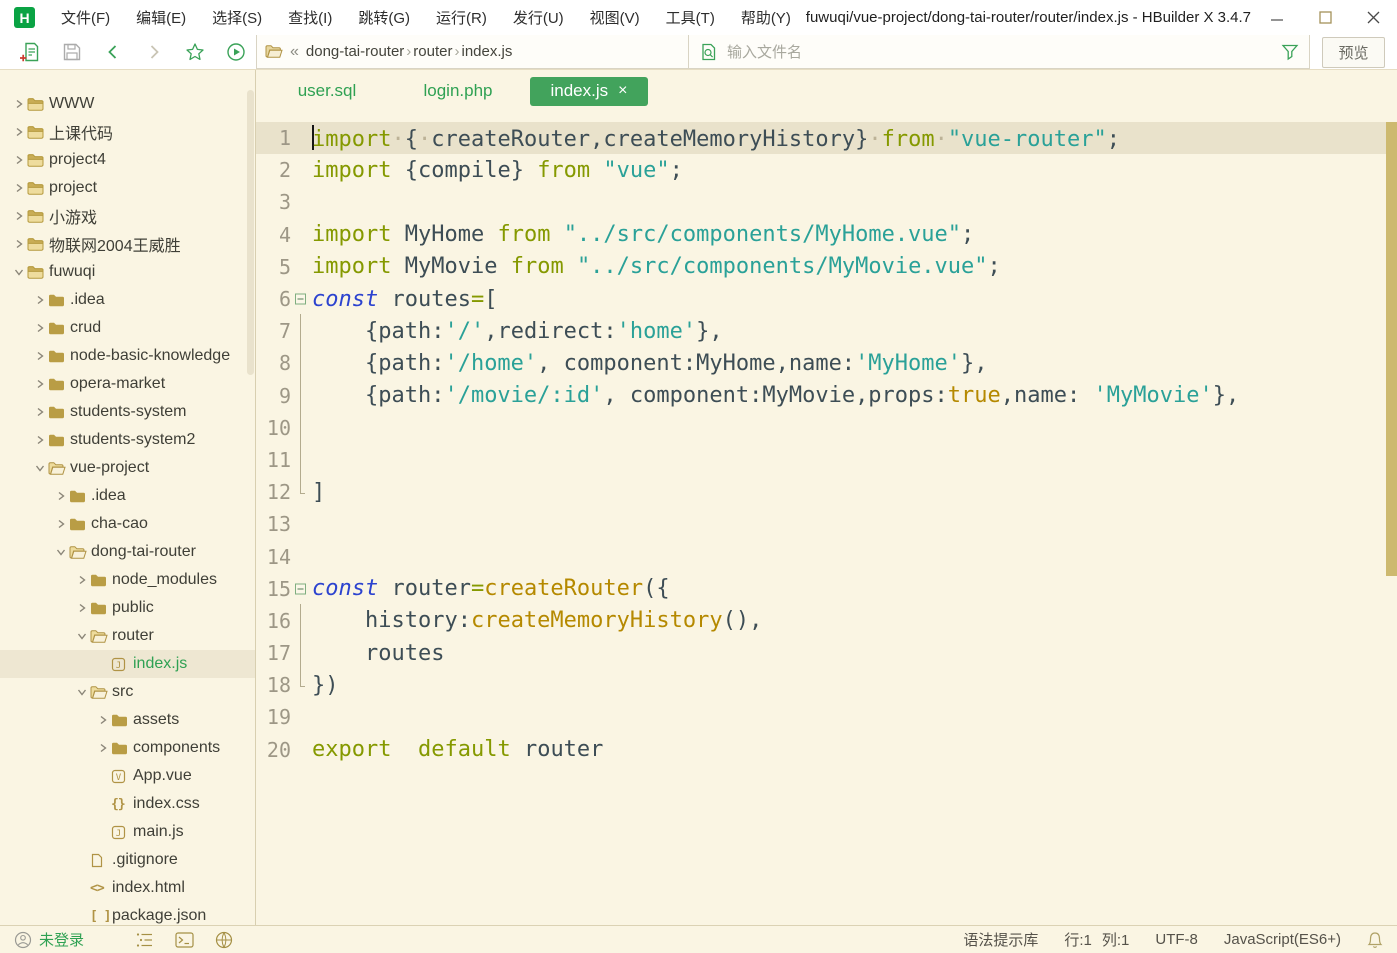 The height and width of the screenshot is (953, 1397). What do you see at coordinates (826, 684) in the screenshot?
I see `code-line-18: 18})` at bounding box center [826, 684].